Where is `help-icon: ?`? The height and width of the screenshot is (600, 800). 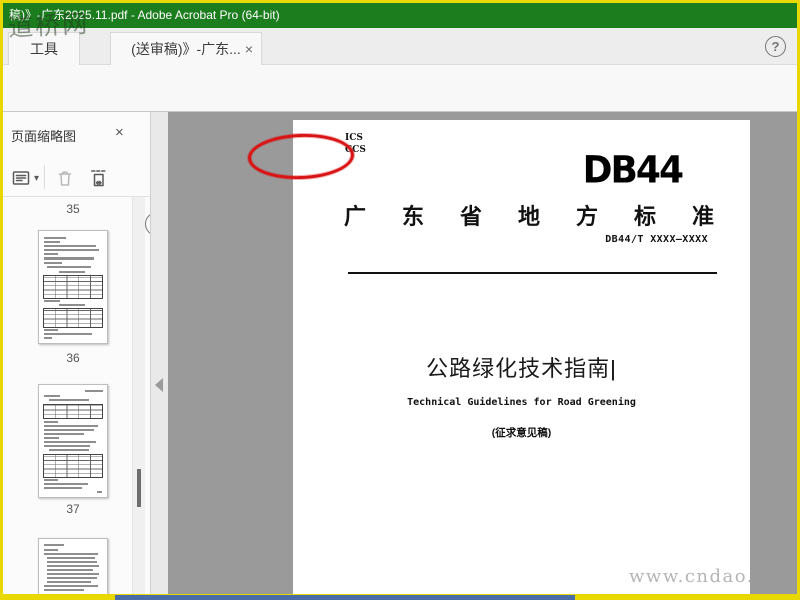 help-icon: ? is located at coordinates (775, 46).